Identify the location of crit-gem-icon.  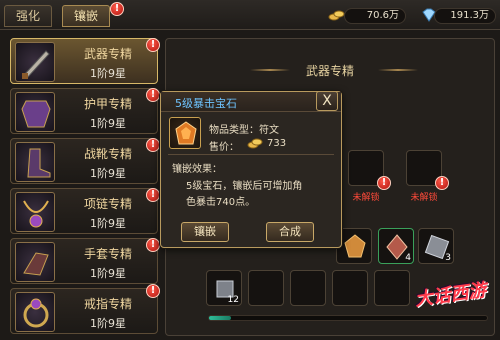
(185, 133).